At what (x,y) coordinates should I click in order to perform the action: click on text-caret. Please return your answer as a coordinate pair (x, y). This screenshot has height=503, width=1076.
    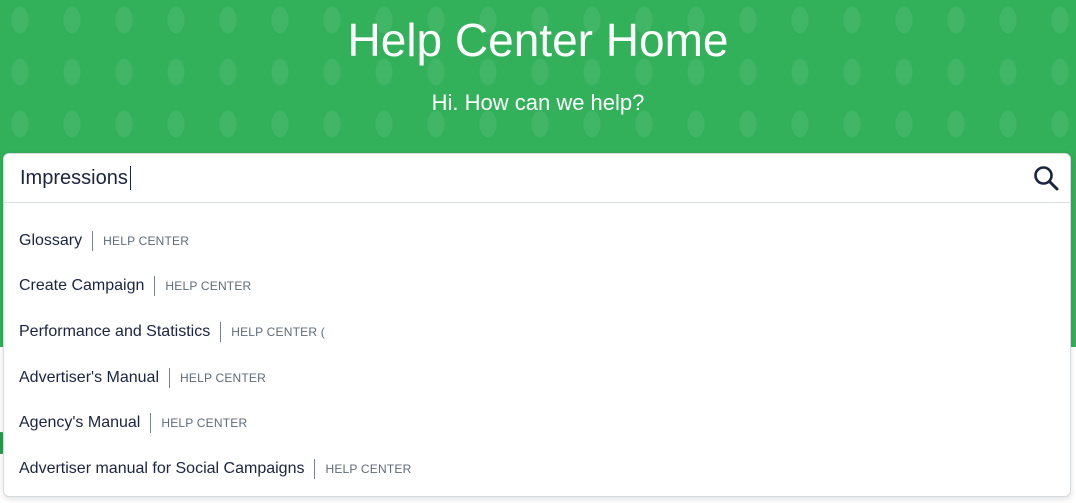
    Looking at the image, I should click on (130, 178).